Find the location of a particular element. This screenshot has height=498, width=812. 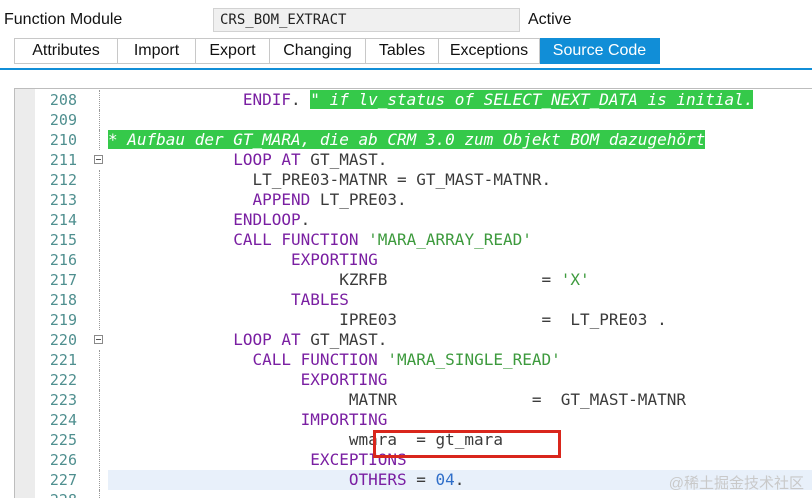

code-token: LT_PRE03-MATNR = GT_MAST-MATNR. is located at coordinates (330, 179).